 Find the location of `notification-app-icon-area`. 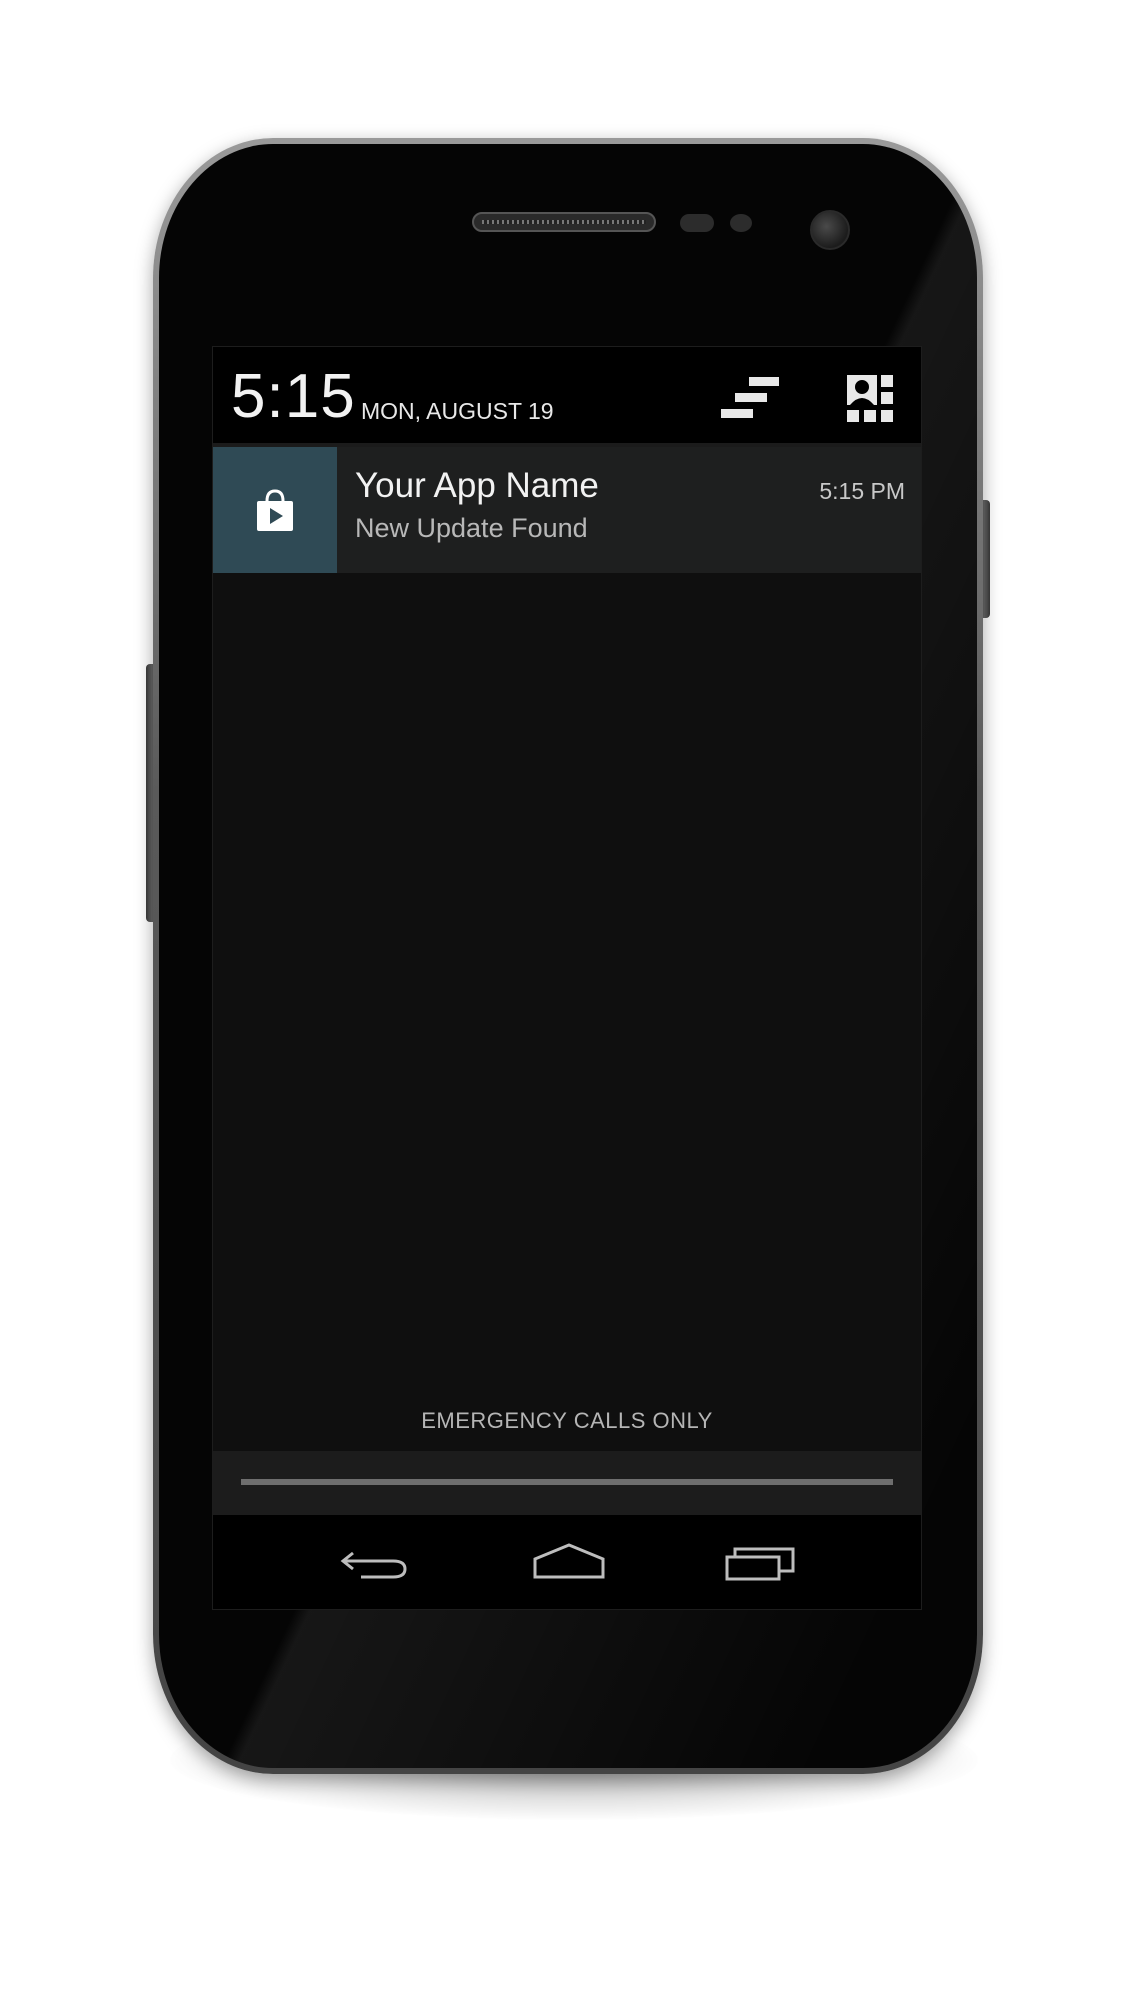

notification-app-icon-area is located at coordinates (275, 510).